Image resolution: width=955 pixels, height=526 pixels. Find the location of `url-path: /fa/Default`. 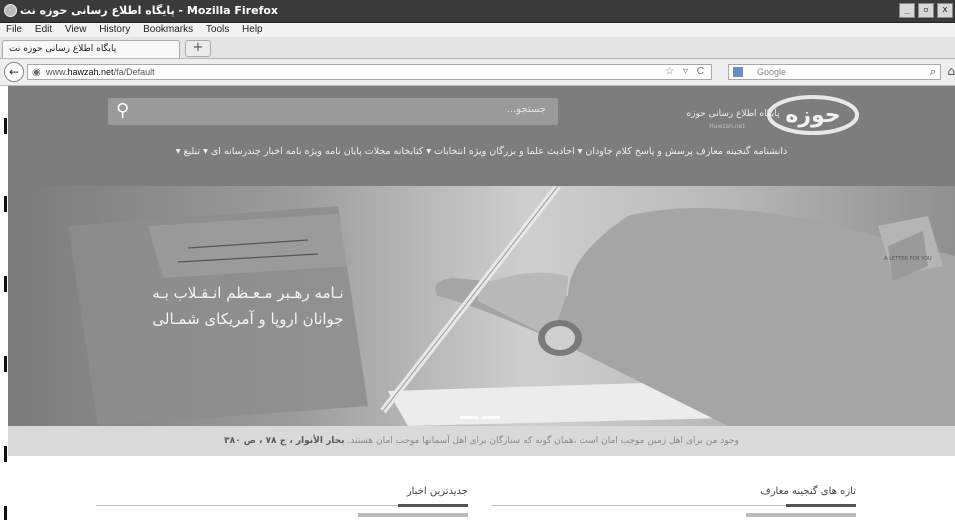

url-path: /fa/Default is located at coordinates (134, 72).